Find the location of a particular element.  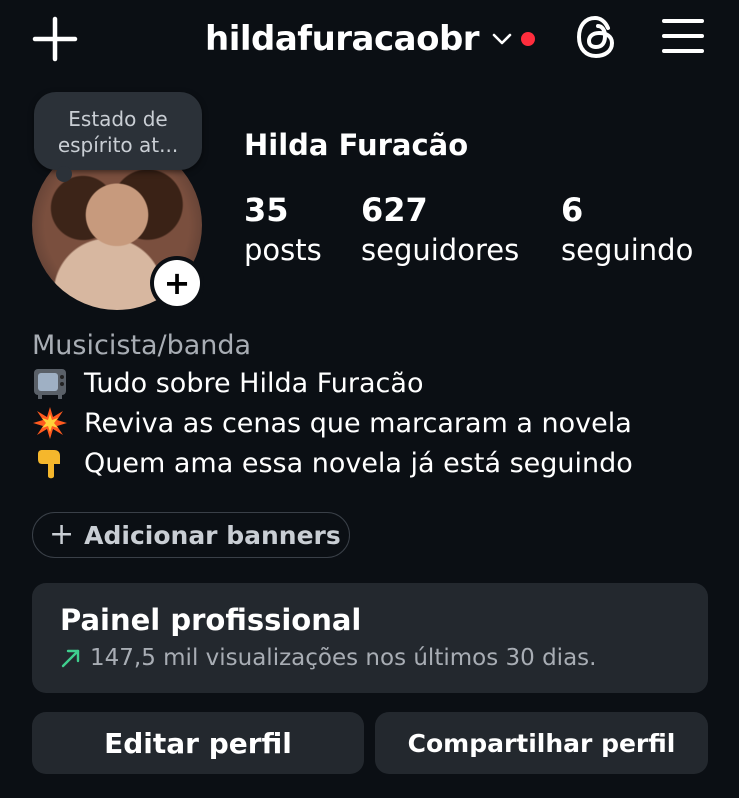

share-profile-label: Compartilhar perfil is located at coordinates (541, 743).